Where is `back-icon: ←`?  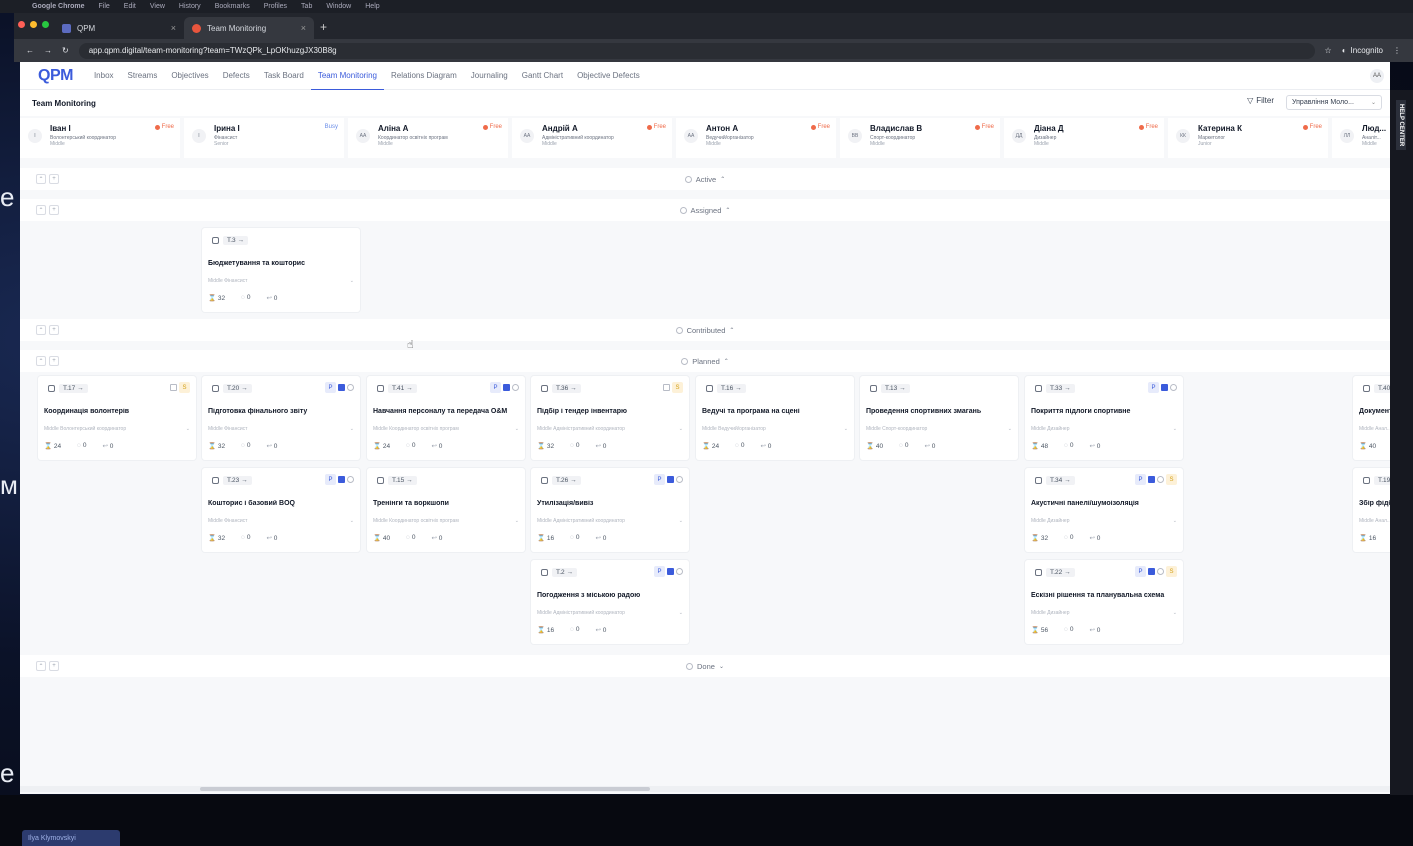
back-icon: ← is located at coordinates (30, 50).